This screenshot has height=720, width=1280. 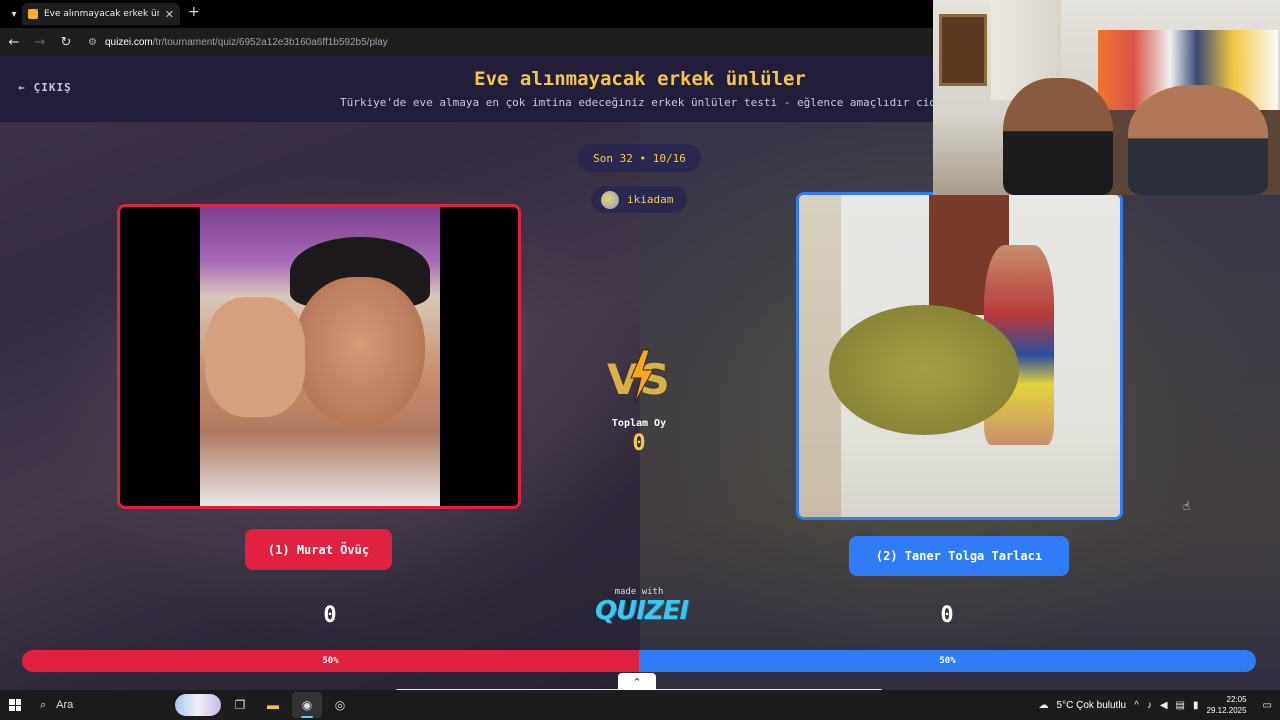 I want to click on clock: 22:05 29.12.2025, so click(x=1227, y=705).